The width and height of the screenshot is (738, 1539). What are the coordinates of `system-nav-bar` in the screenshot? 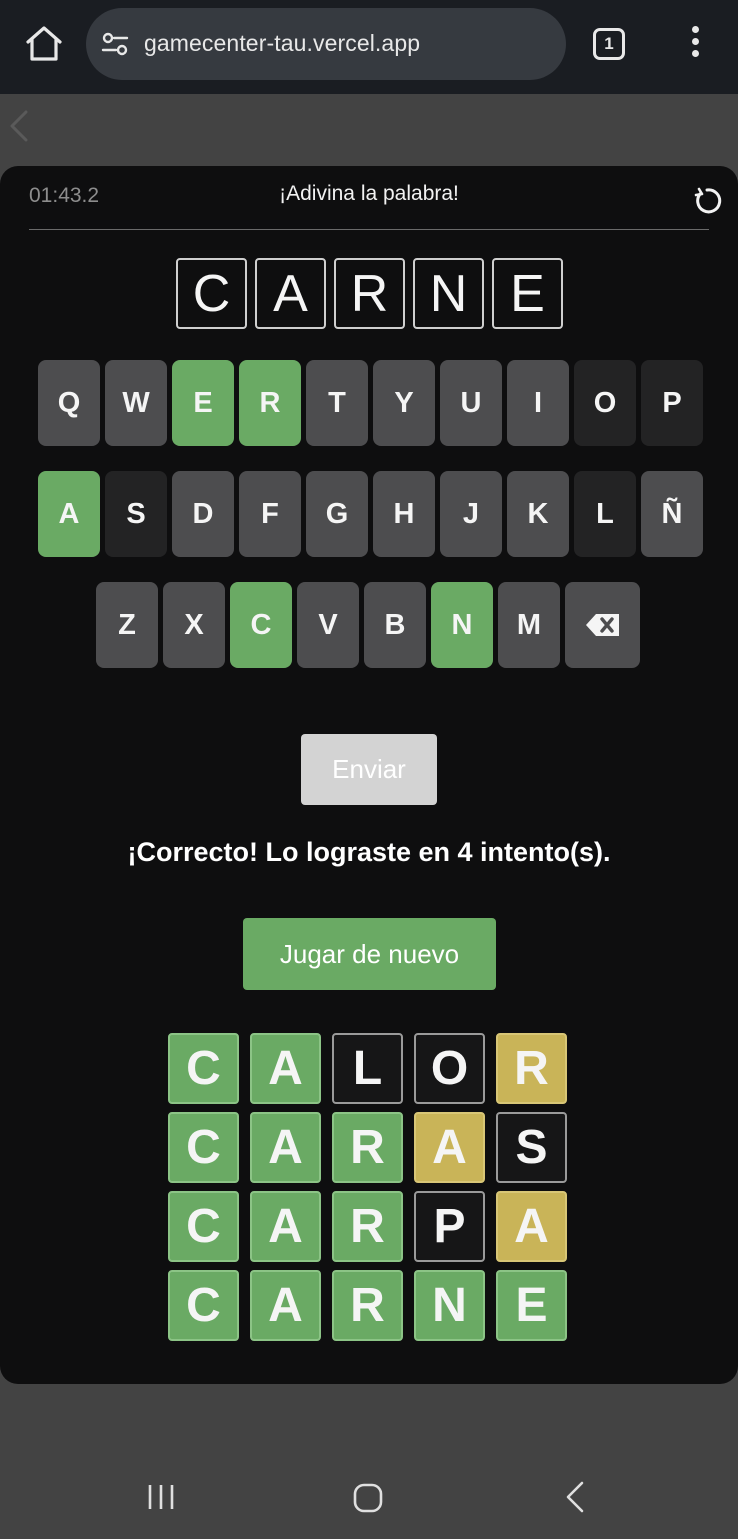 It's located at (369, 1489).